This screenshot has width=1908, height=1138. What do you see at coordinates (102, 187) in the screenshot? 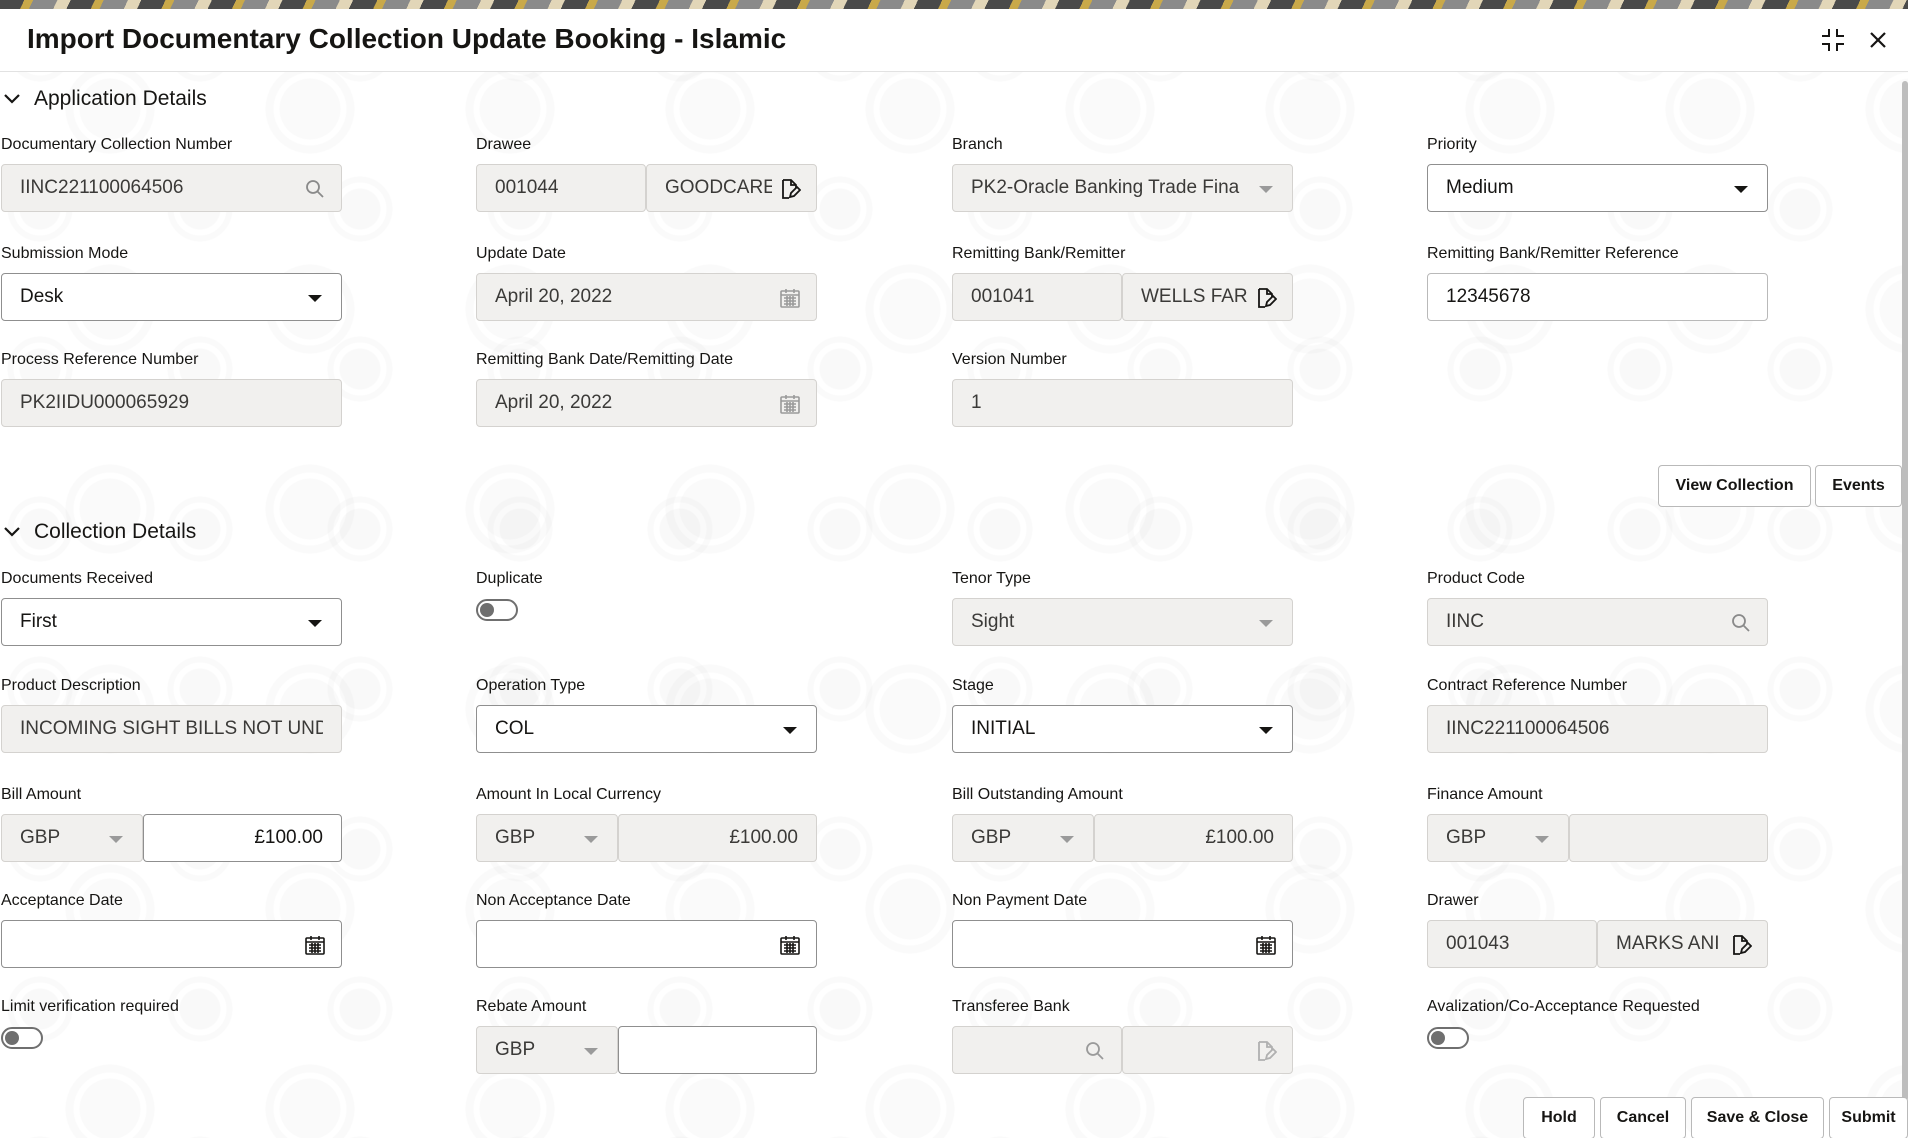
I see `field-value: IINC221100064506` at bounding box center [102, 187].